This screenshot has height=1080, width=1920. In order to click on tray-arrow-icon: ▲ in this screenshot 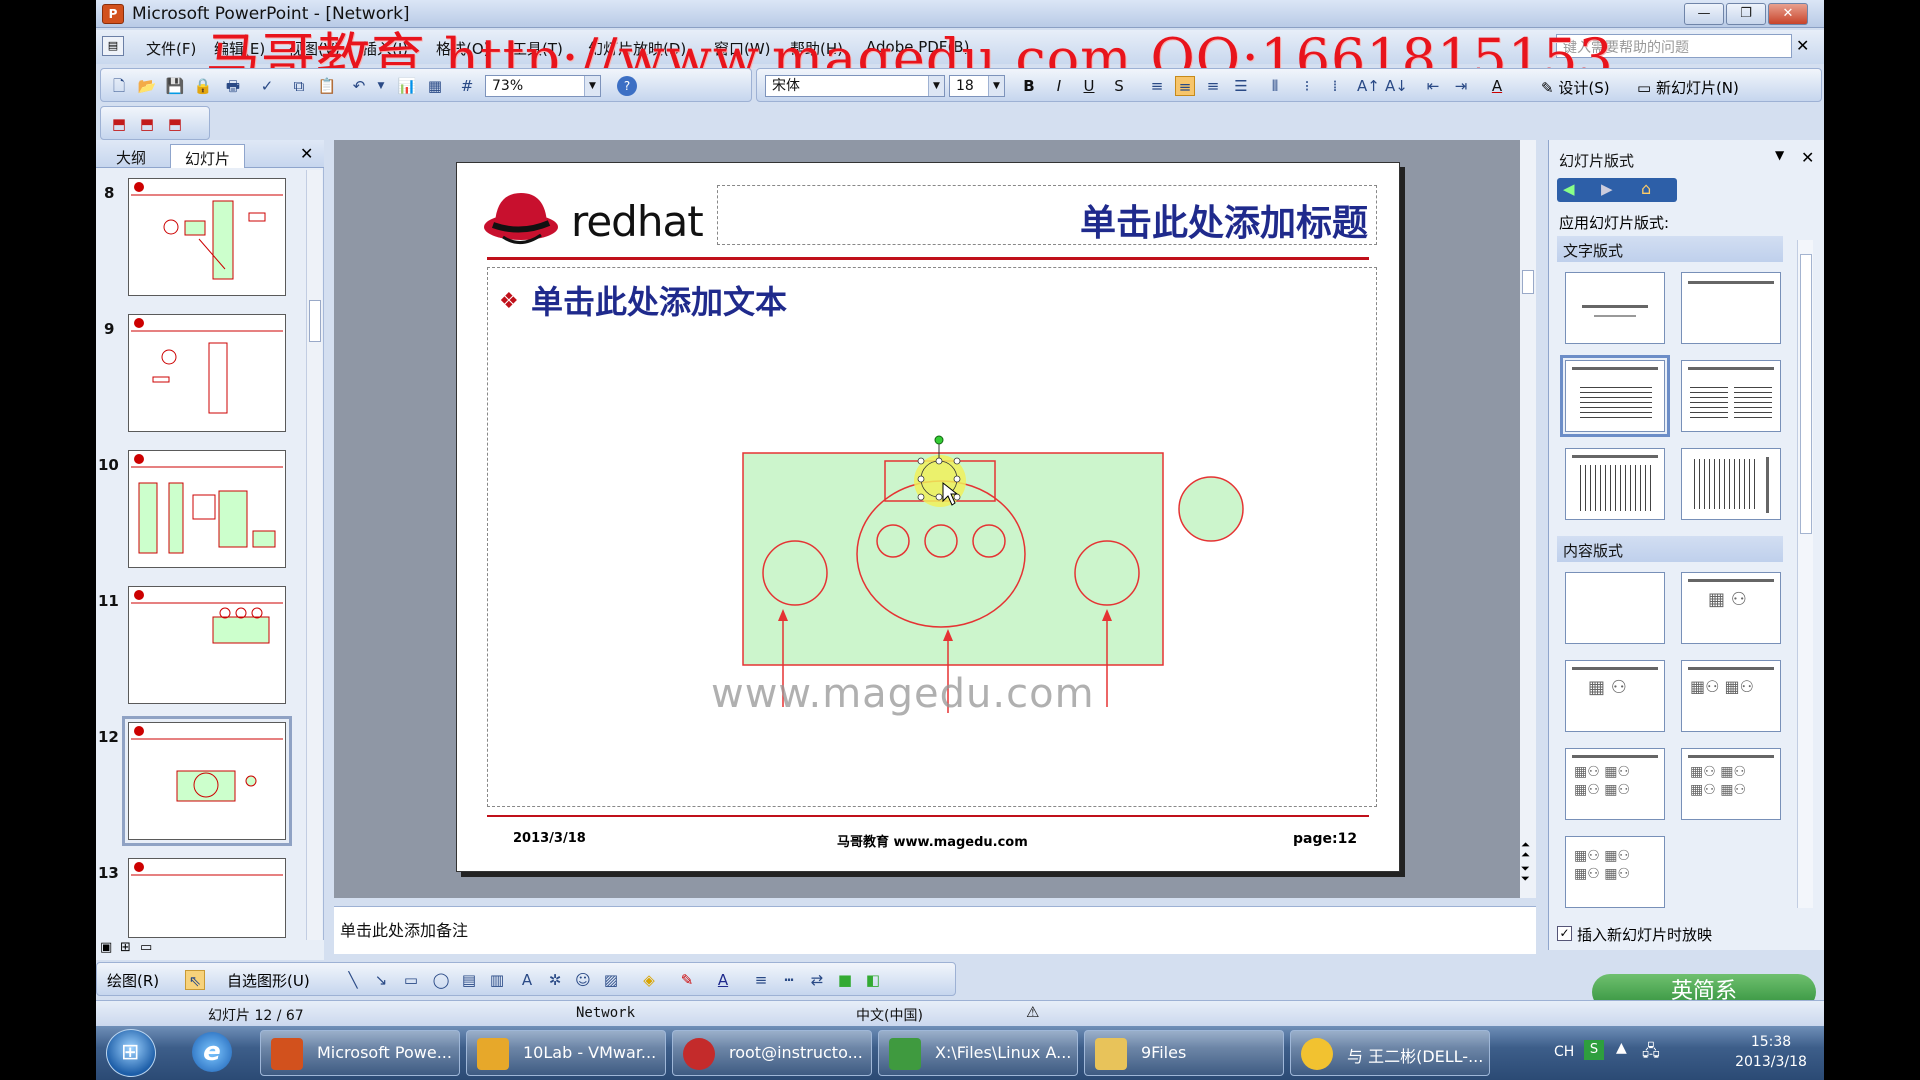, I will do `click(1621, 1048)`.